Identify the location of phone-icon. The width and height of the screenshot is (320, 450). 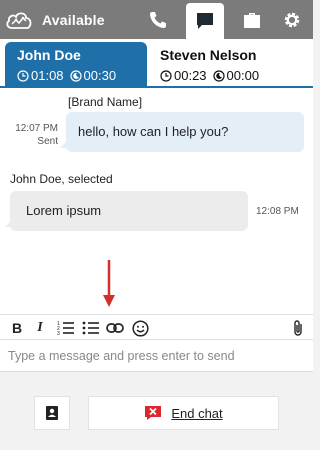
(158, 19).